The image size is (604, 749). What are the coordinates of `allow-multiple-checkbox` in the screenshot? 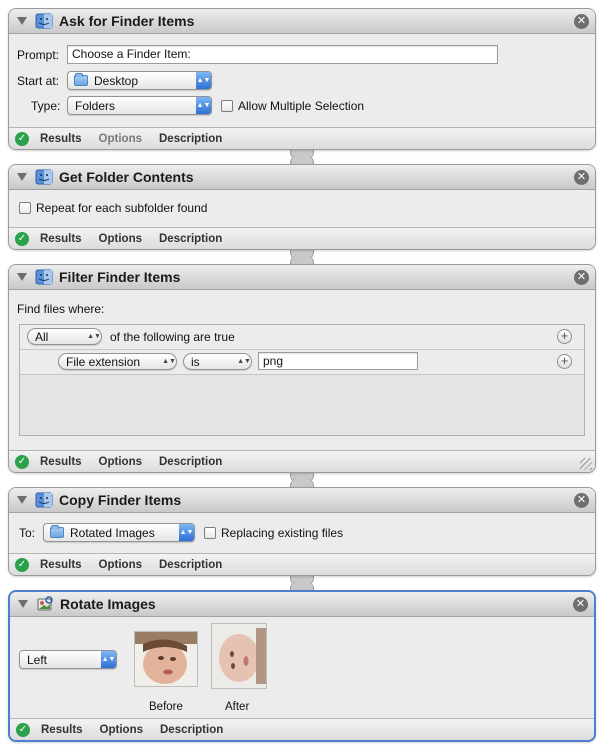 It's located at (227, 106).